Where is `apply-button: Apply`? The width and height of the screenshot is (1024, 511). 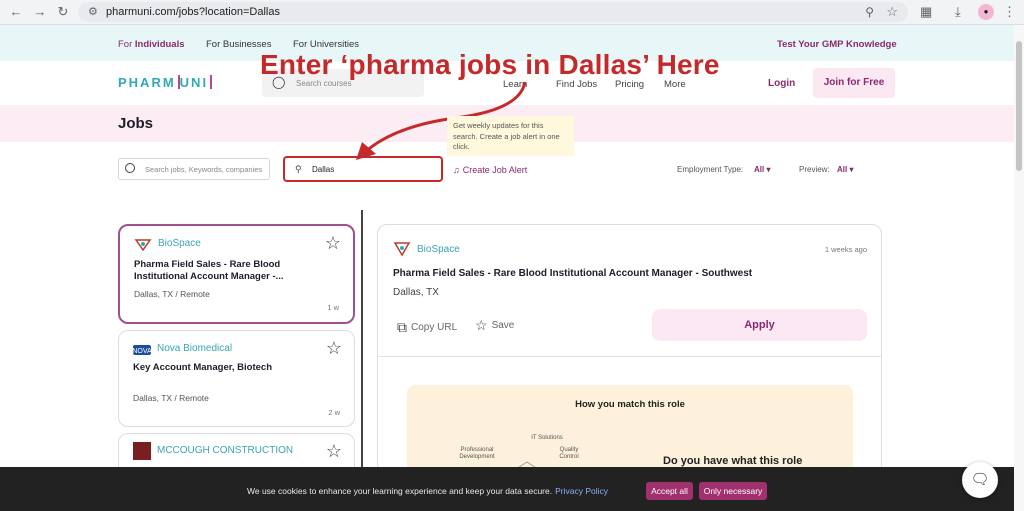
apply-button: Apply is located at coordinates (759, 325).